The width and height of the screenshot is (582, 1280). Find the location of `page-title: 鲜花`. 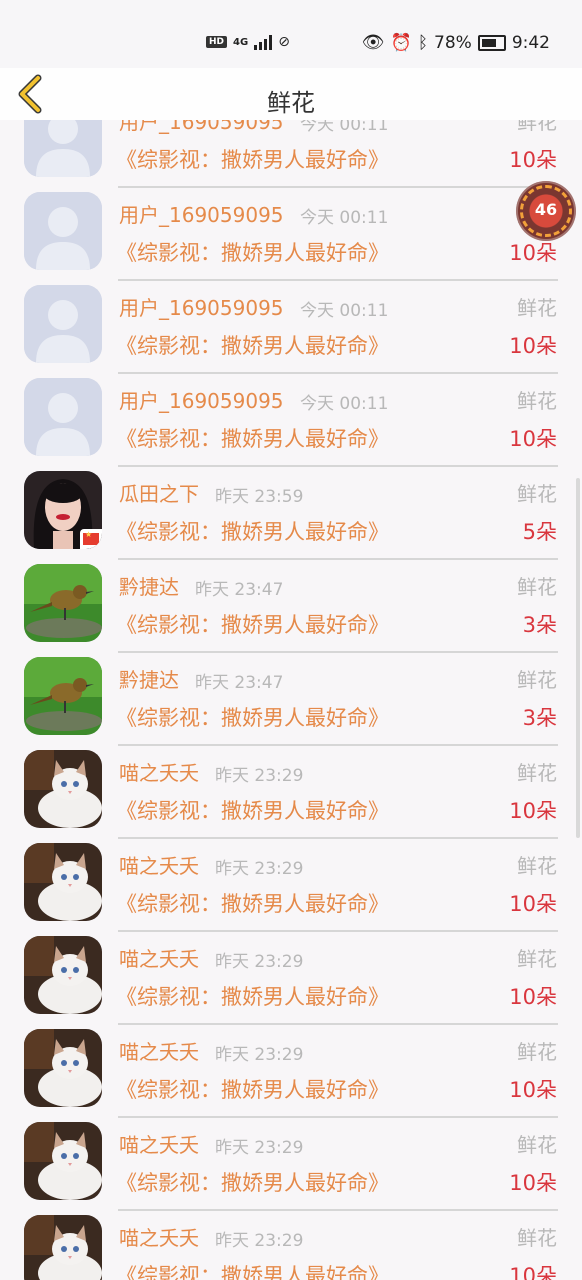

page-title: 鲜花 is located at coordinates (291, 103).